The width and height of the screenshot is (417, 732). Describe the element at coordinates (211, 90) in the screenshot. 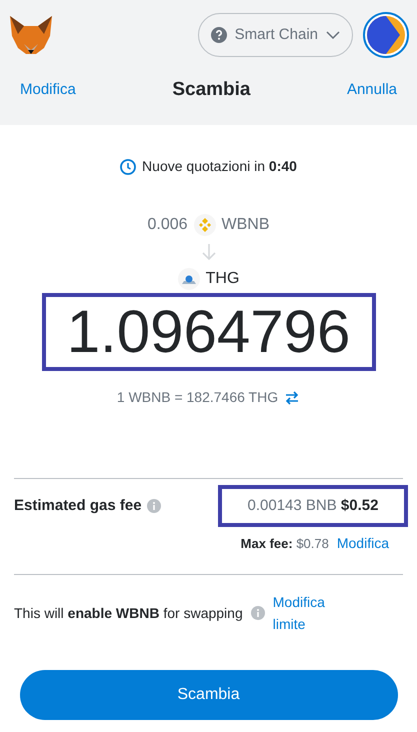

I see `page-title: Scambia` at that location.